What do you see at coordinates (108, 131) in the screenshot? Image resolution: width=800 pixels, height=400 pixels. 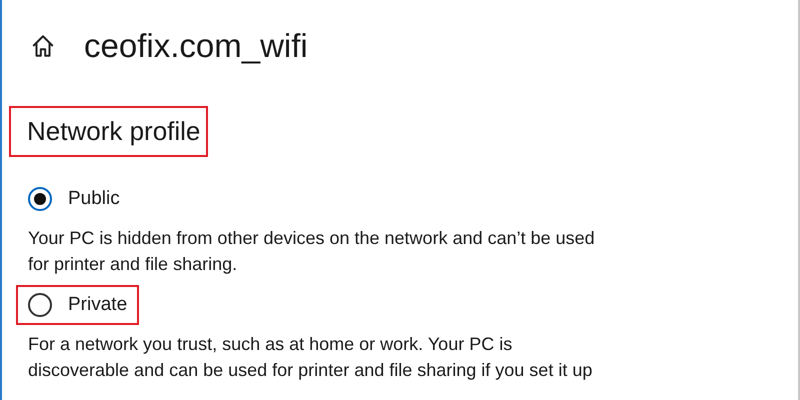 I see `section-heading: Network profile` at bounding box center [108, 131].